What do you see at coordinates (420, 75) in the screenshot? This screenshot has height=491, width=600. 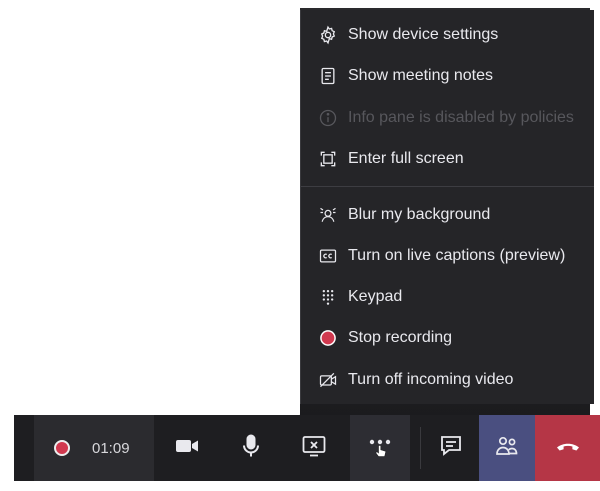 I see `menu-item-label: Show meeting notes` at bounding box center [420, 75].